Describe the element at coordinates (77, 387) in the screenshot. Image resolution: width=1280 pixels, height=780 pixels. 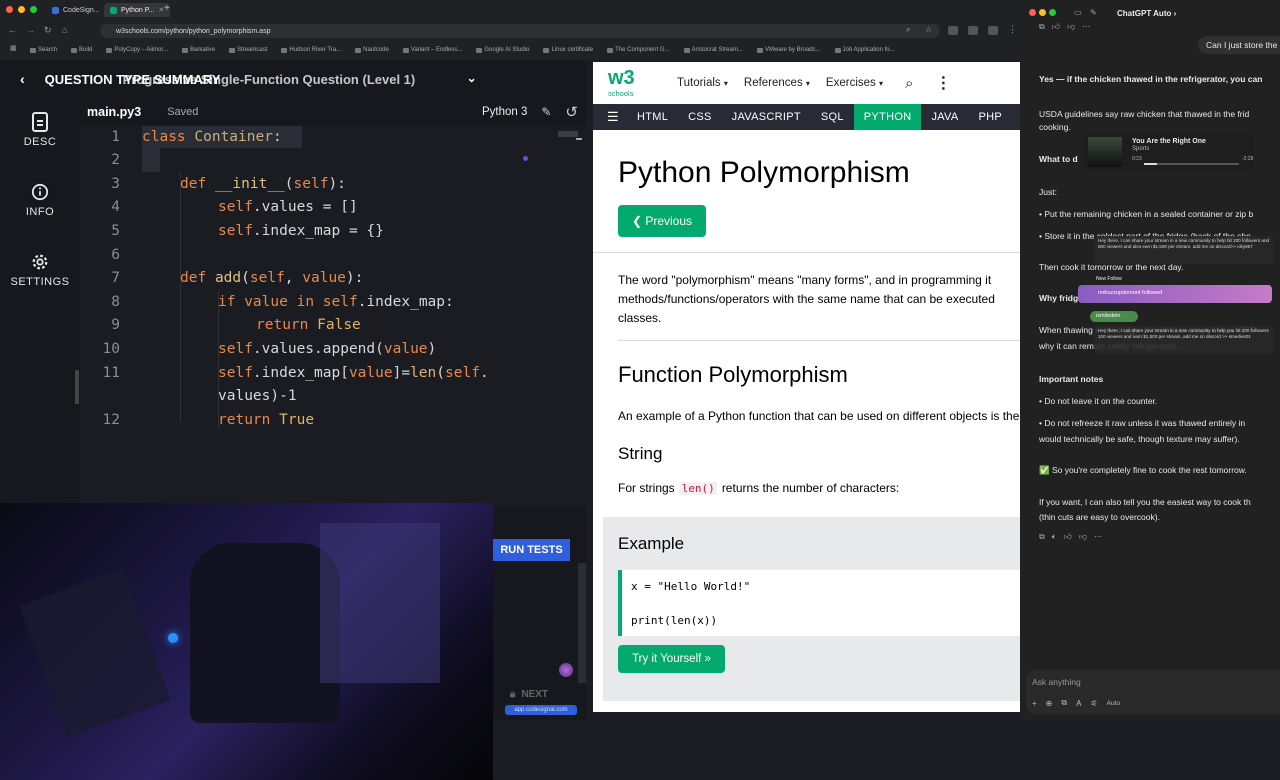
I see `resize-handle` at that location.